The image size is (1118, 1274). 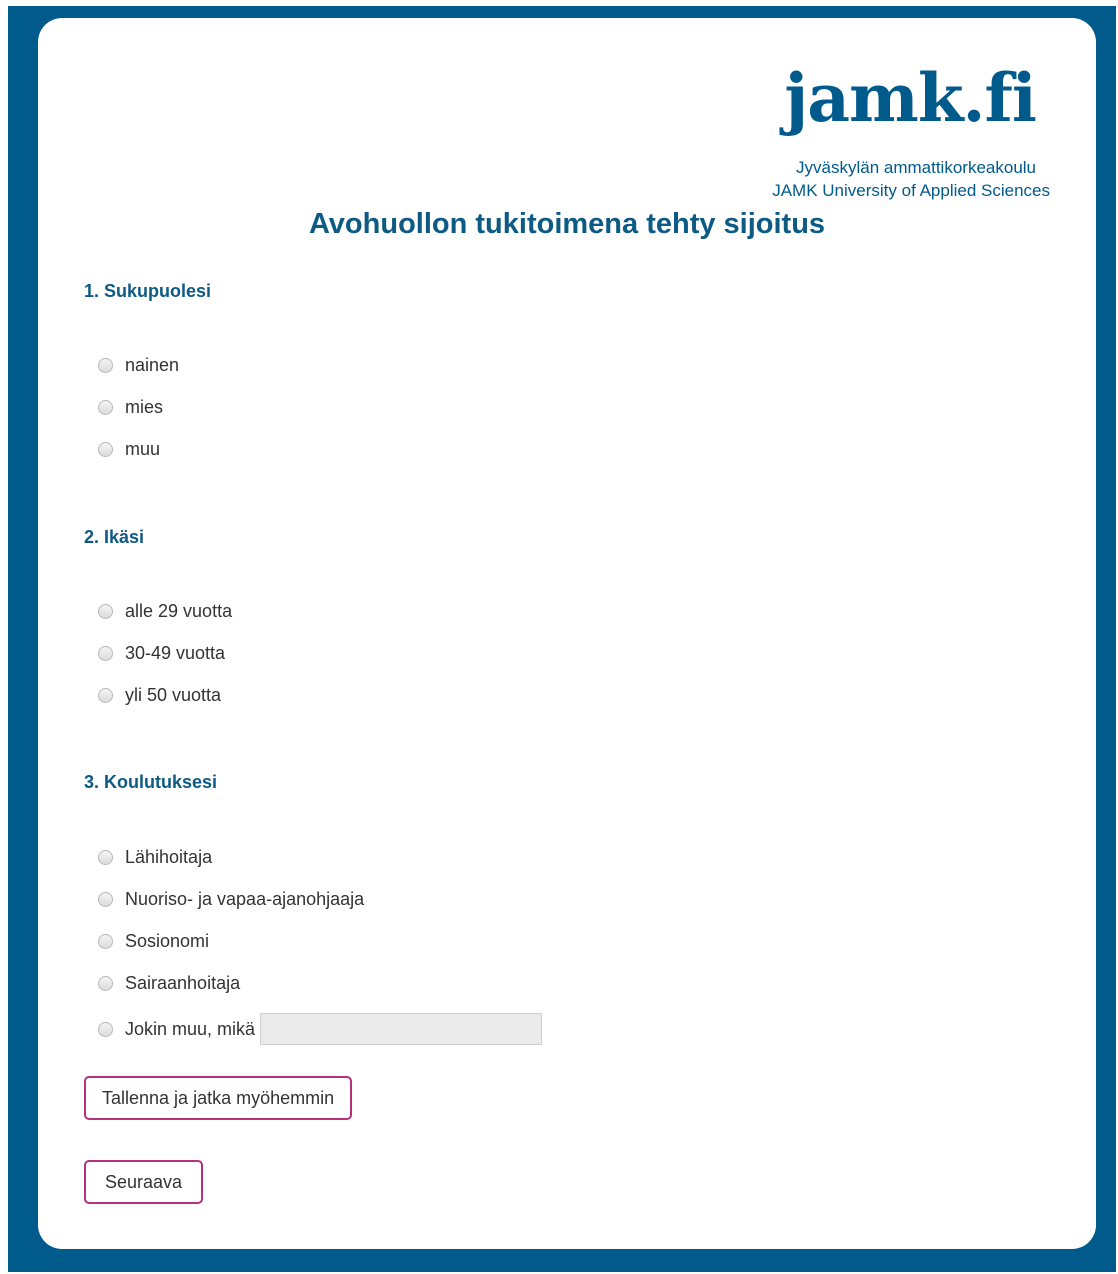 What do you see at coordinates (910, 98) in the screenshot?
I see `logo-mark: jamk.fi` at bounding box center [910, 98].